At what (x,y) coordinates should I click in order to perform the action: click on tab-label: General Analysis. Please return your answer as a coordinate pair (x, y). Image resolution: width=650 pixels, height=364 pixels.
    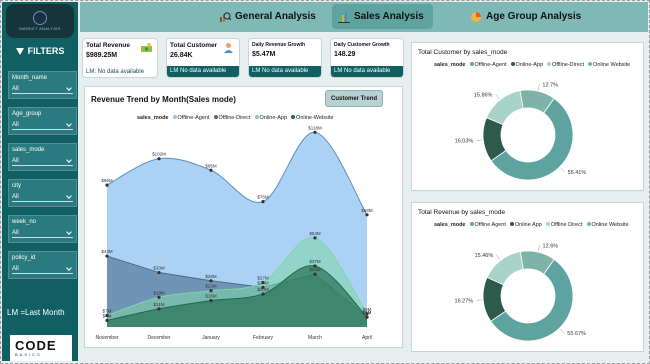
    Looking at the image, I should click on (275, 16).